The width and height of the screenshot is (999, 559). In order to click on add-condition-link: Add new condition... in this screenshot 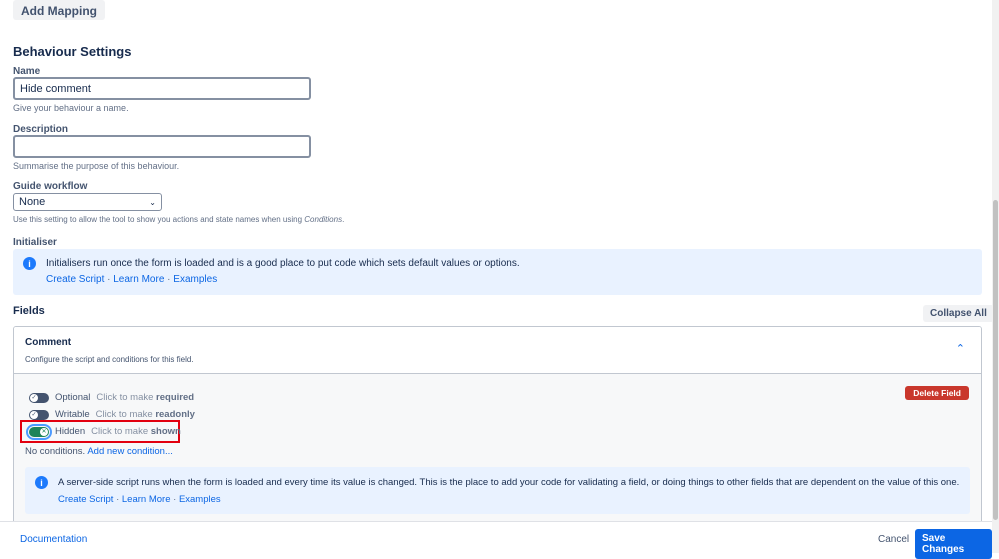, I will do `click(130, 451)`.